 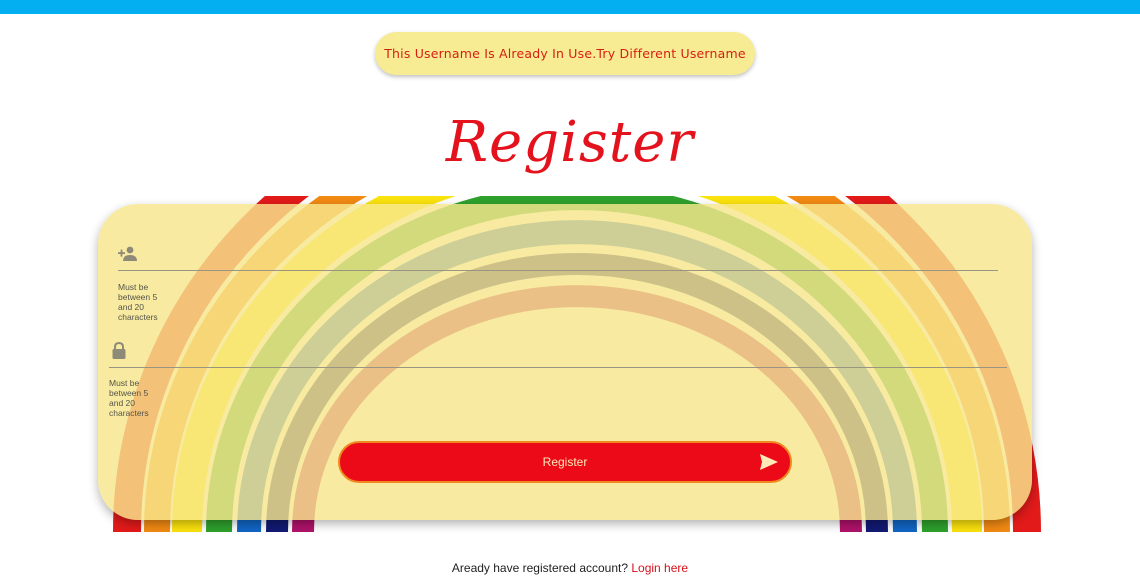 What do you see at coordinates (570, 142) in the screenshot?
I see `page-title: Register` at bounding box center [570, 142].